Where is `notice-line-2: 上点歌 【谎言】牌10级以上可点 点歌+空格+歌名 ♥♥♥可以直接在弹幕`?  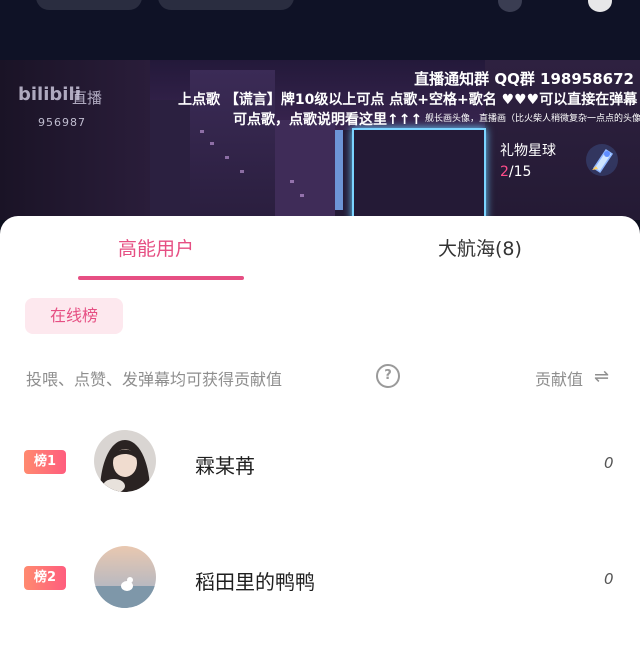
notice-line-2: 上点歌 【谎言】牌10级以上可点 点歌+空格+歌名 ♥♥♥可以直接在弹幕 is located at coordinates (408, 100).